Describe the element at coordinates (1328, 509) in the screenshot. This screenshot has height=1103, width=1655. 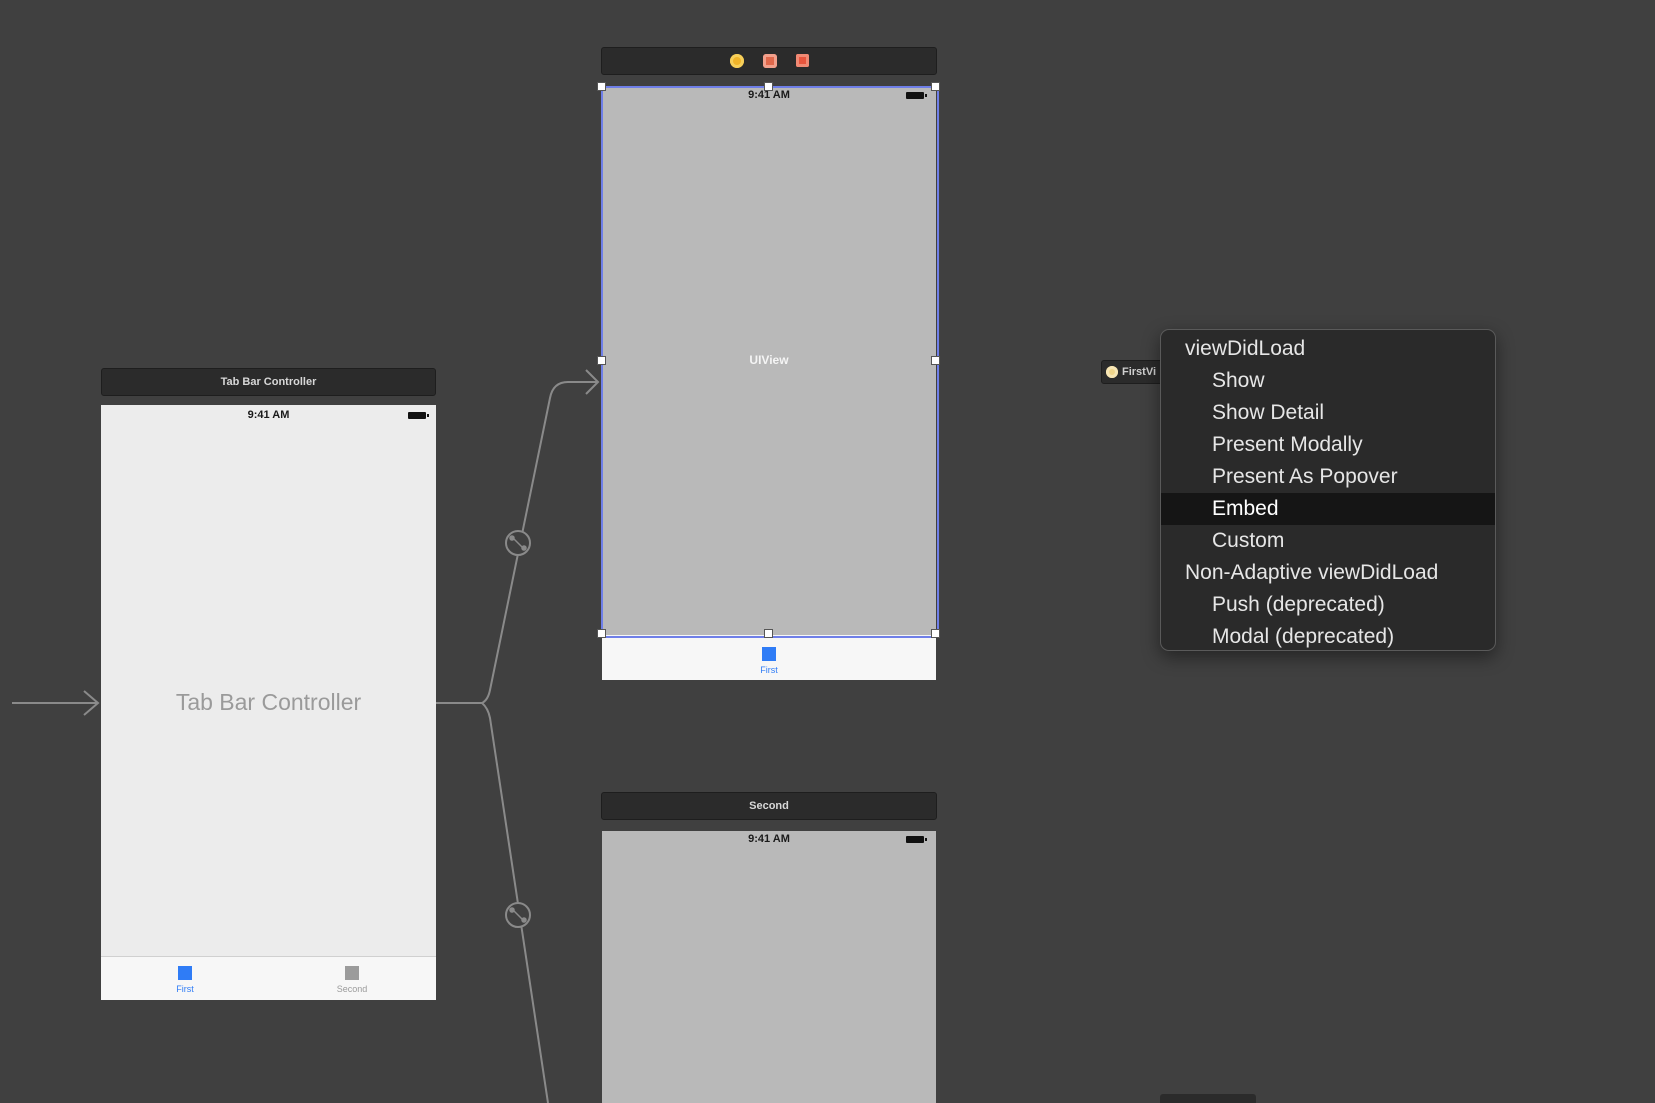
I see `menu-item-embed: Embed` at that location.